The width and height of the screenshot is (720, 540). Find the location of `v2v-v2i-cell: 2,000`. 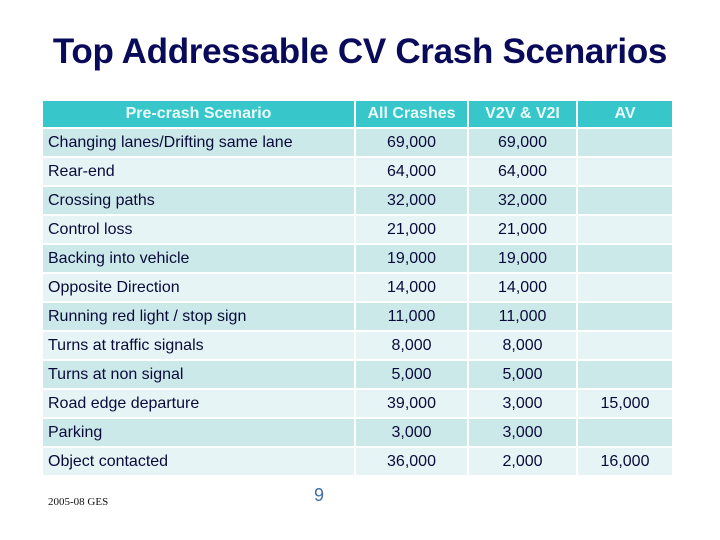

v2v-v2i-cell: 2,000 is located at coordinates (522, 461).